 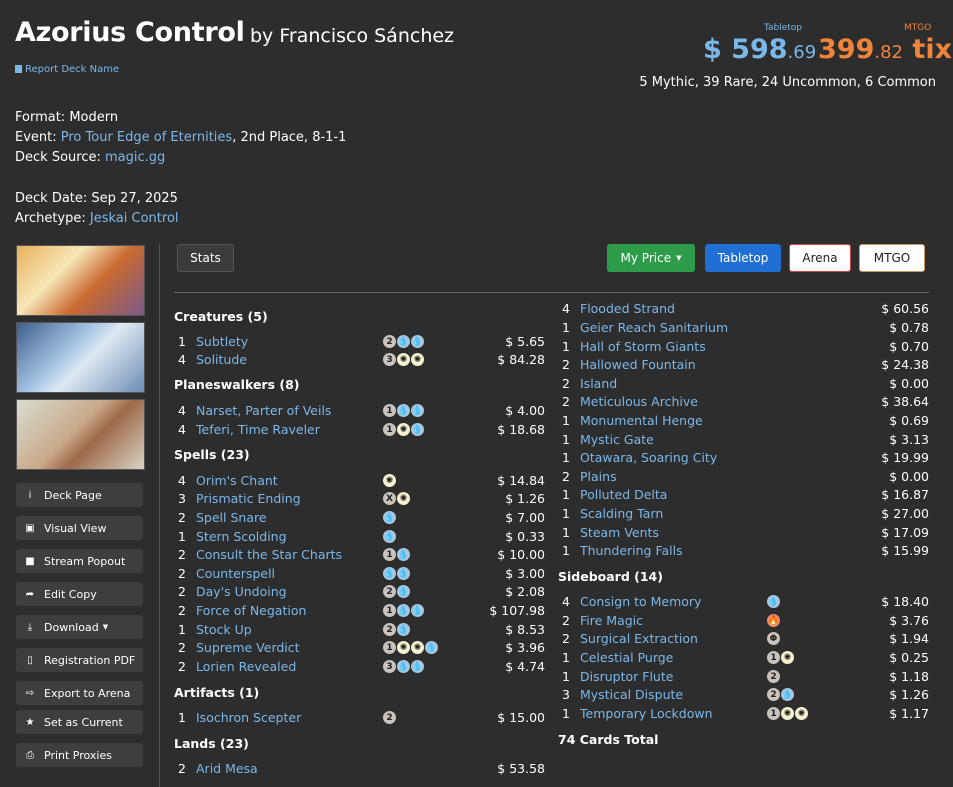 What do you see at coordinates (30, 627) in the screenshot?
I see `download-icon: ⤓` at bounding box center [30, 627].